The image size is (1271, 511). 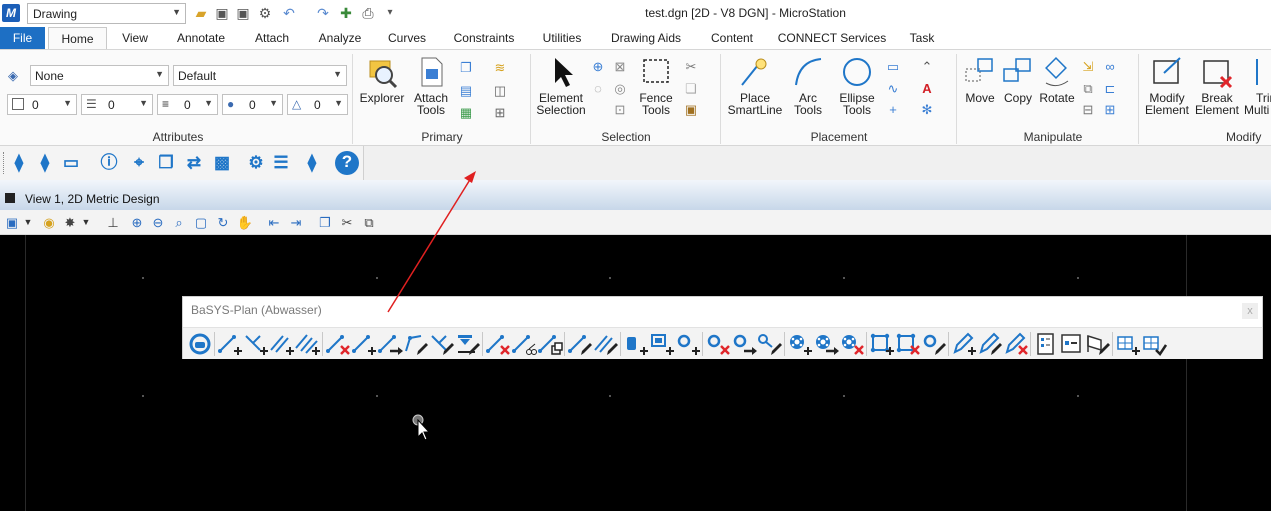 I want to click on close-icon: x, so click(x=1250, y=311).